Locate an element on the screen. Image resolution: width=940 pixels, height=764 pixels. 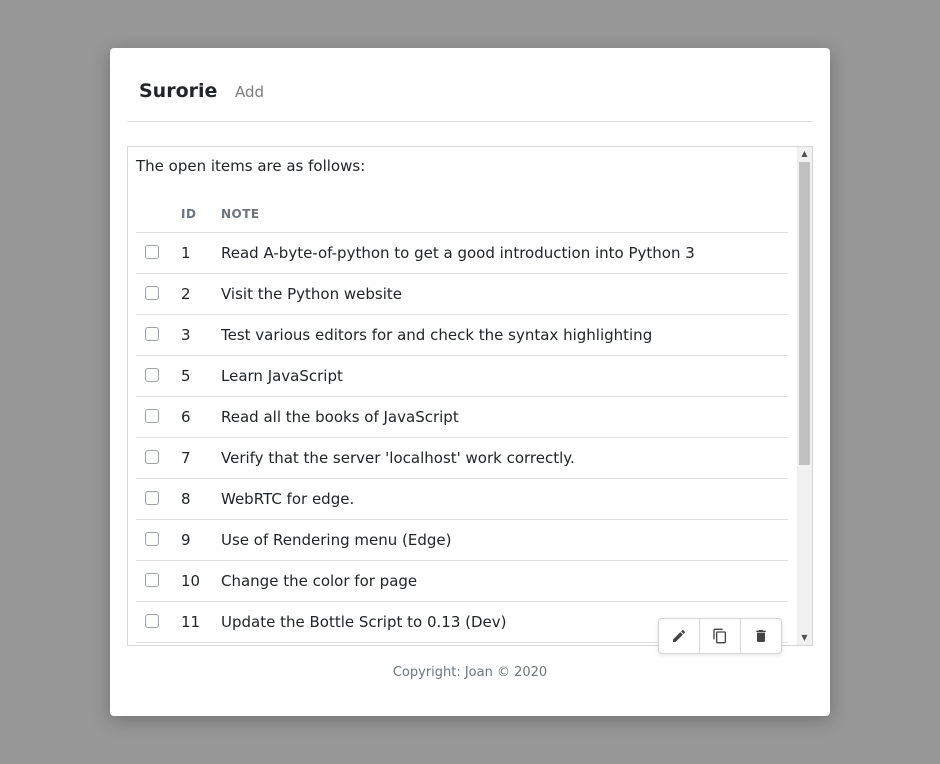
column-header-note: NOTE is located at coordinates (240, 214).